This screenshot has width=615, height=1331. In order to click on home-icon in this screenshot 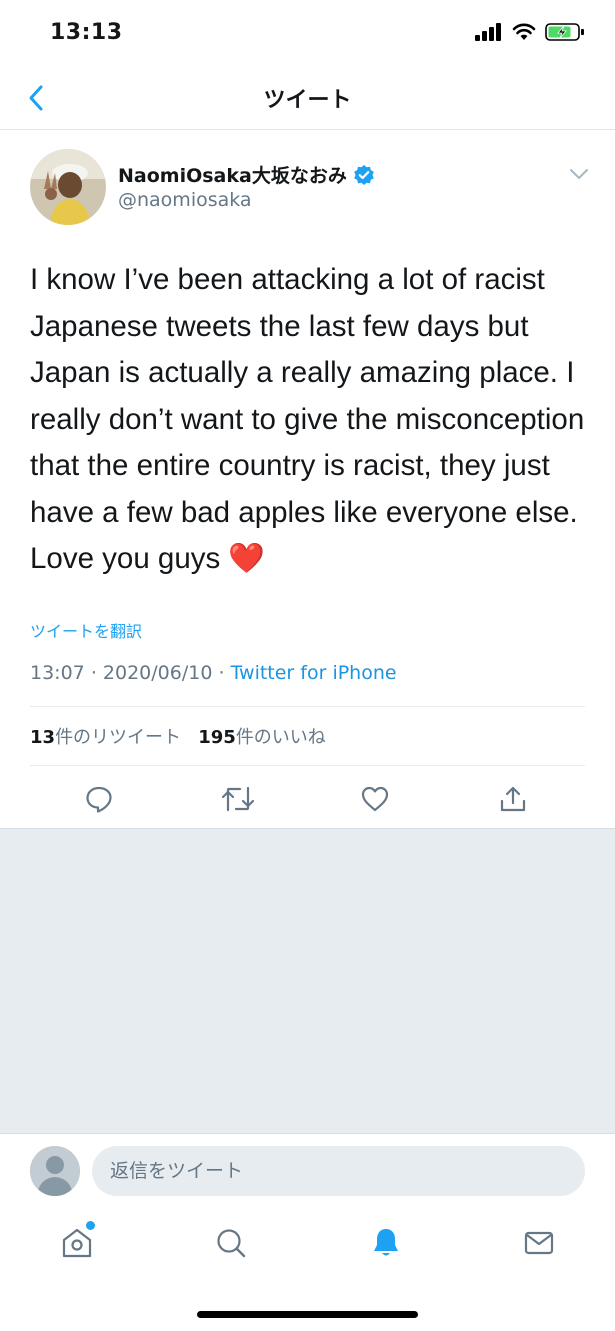, I will do `click(77, 1243)`.